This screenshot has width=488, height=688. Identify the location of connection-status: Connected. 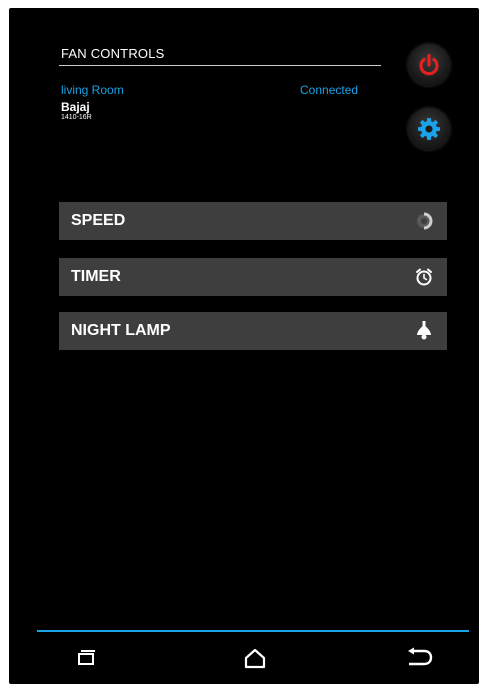
(329, 90).